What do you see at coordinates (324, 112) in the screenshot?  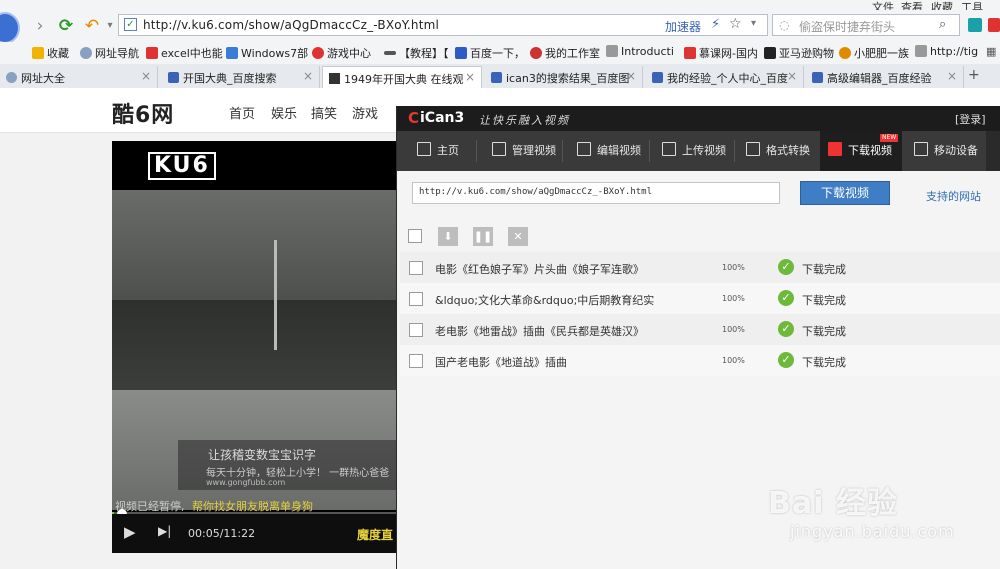 I see `site-nav-funny: 搞笑` at bounding box center [324, 112].